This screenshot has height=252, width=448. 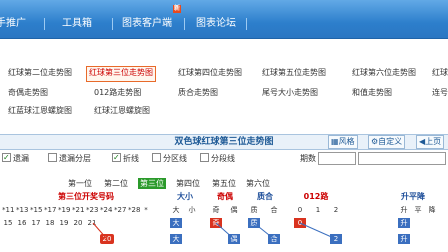 What do you see at coordinates (8, 210) in the screenshot?
I see `subheader-cell: *11` at bounding box center [8, 210].